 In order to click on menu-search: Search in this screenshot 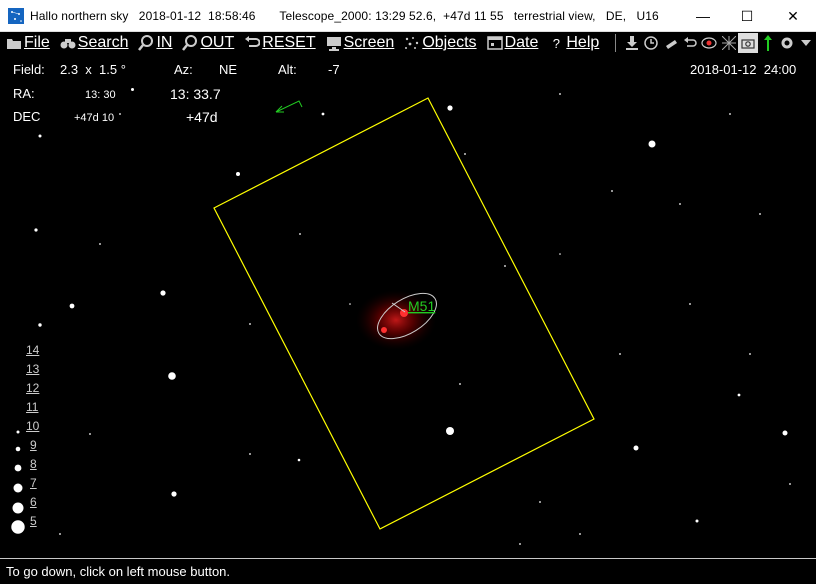, I will do `click(94, 43)`.